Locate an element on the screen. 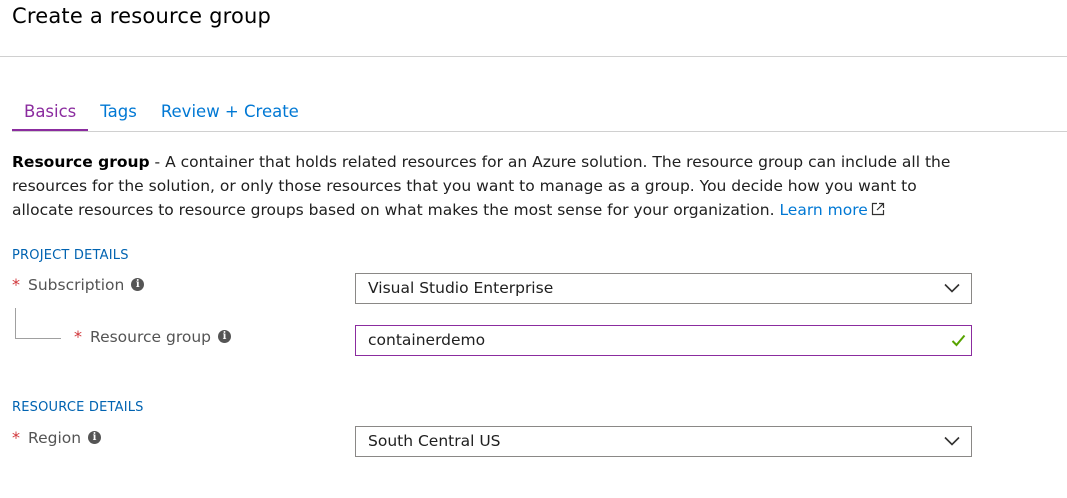  subscription-label-row: * Subscription i is located at coordinates (78, 284).